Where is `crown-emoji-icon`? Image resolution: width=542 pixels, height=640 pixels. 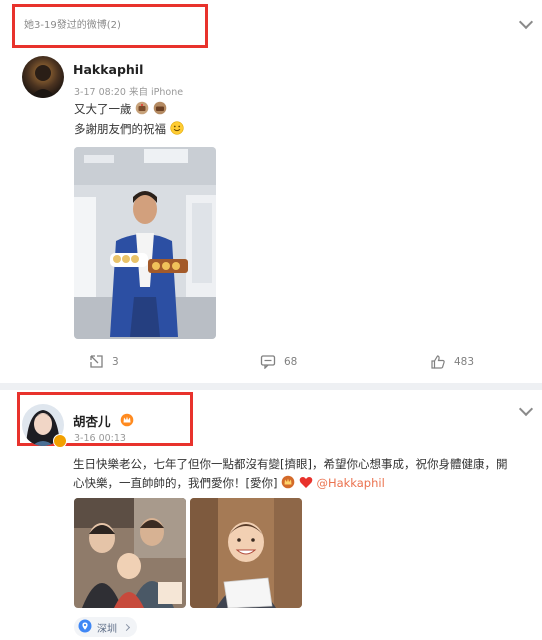
crown-emoji-icon is located at coordinates (288, 483).